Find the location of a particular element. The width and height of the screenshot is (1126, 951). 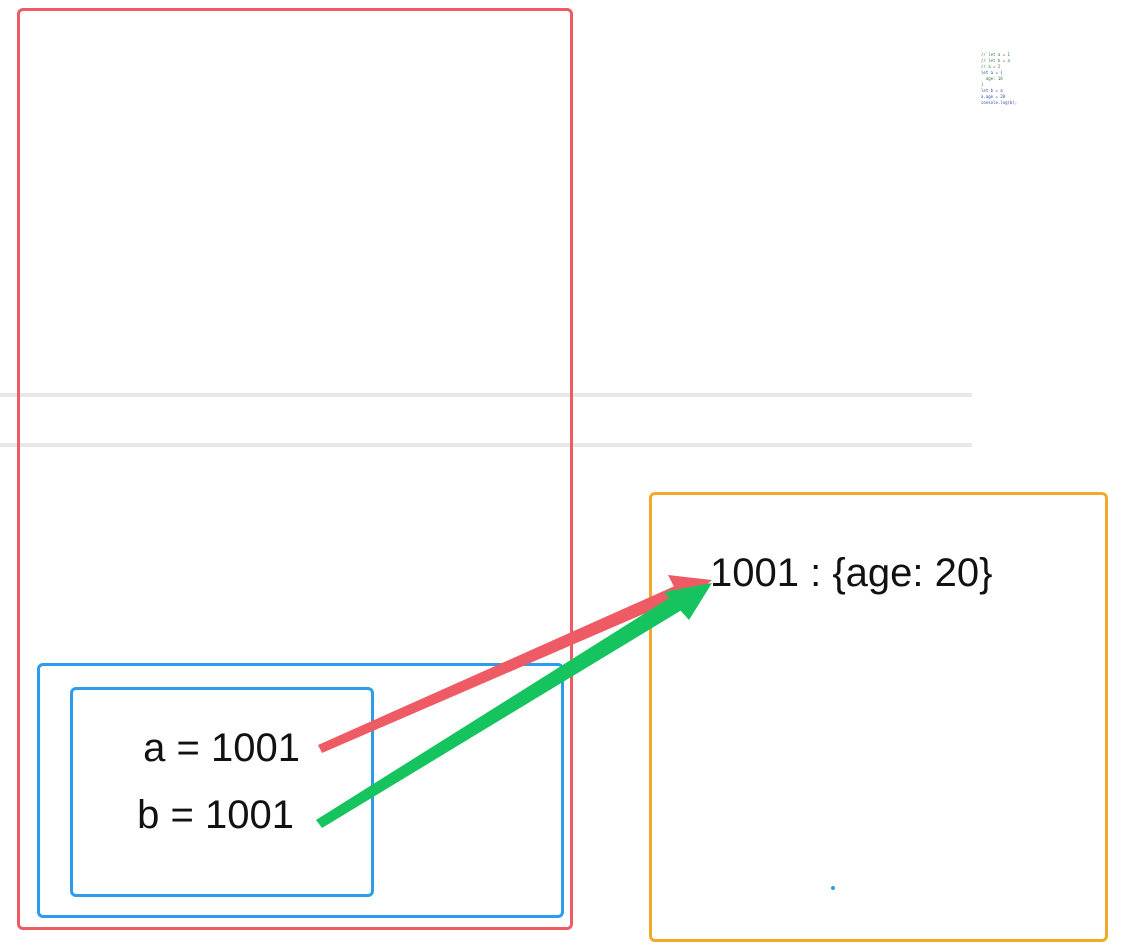

code-line: // let b = a is located at coordinates (995, 60).